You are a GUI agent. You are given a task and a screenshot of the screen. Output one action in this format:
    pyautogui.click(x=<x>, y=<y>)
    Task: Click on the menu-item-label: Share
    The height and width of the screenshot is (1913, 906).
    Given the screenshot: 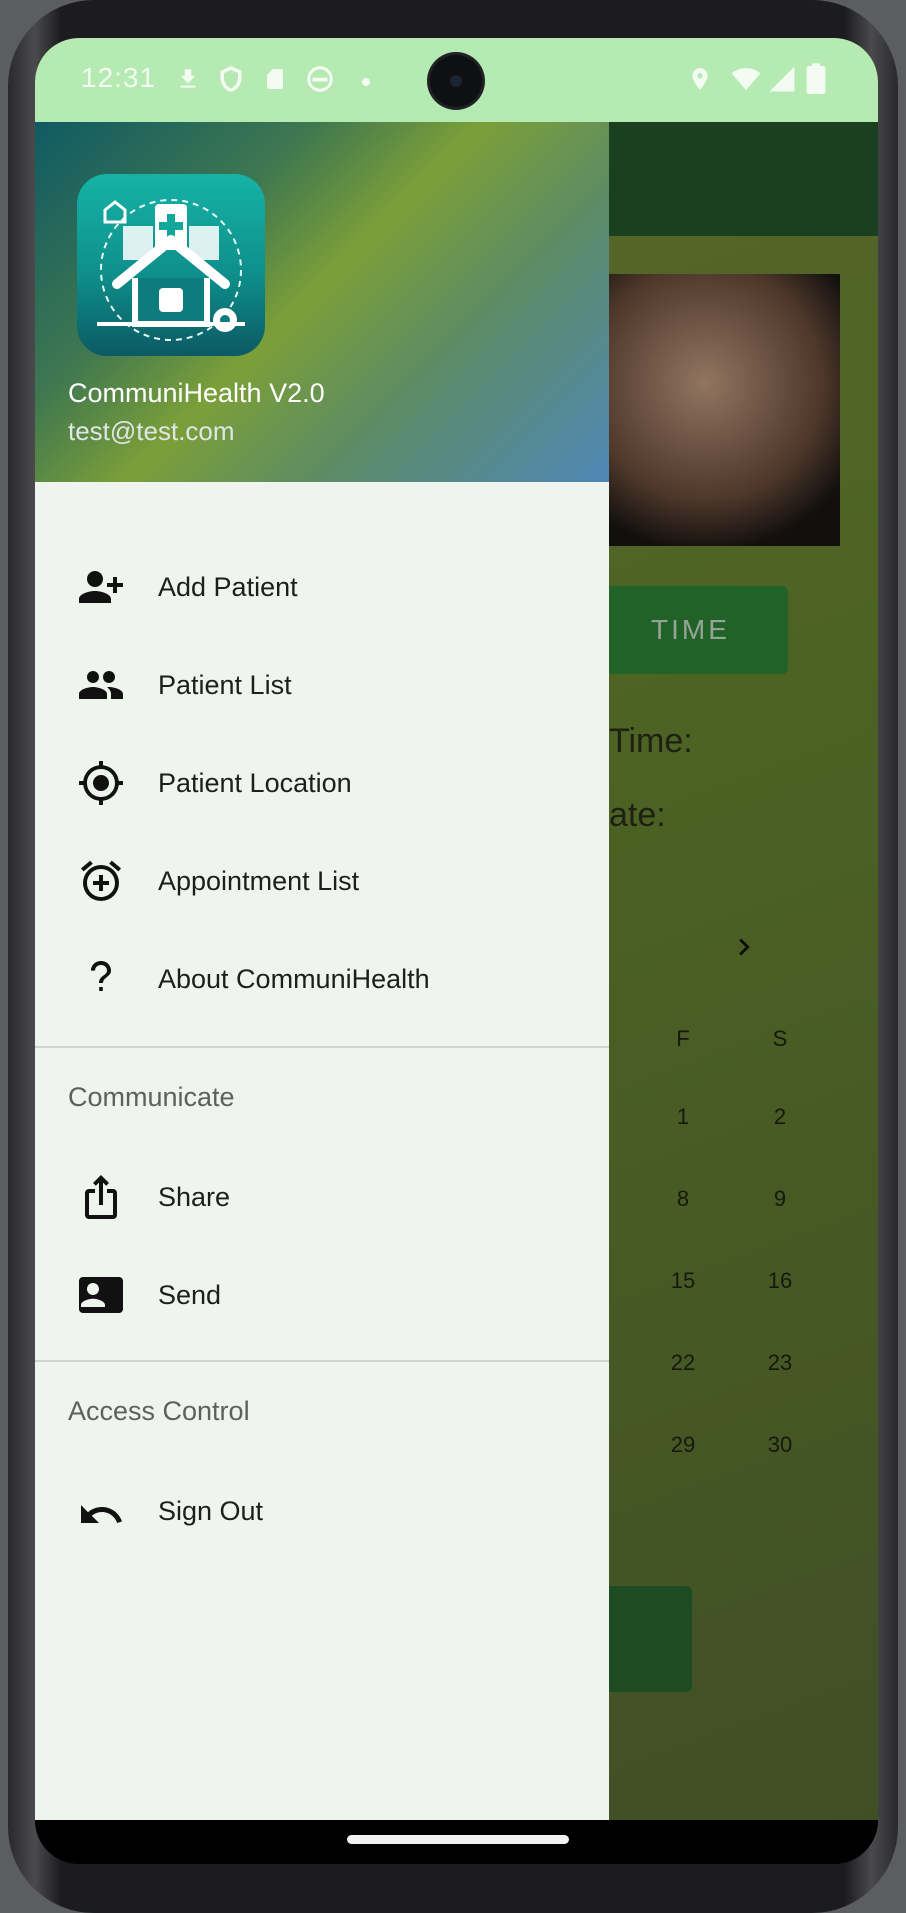 What is the action you would take?
    pyautogui.click(x=194, y=1197)
    